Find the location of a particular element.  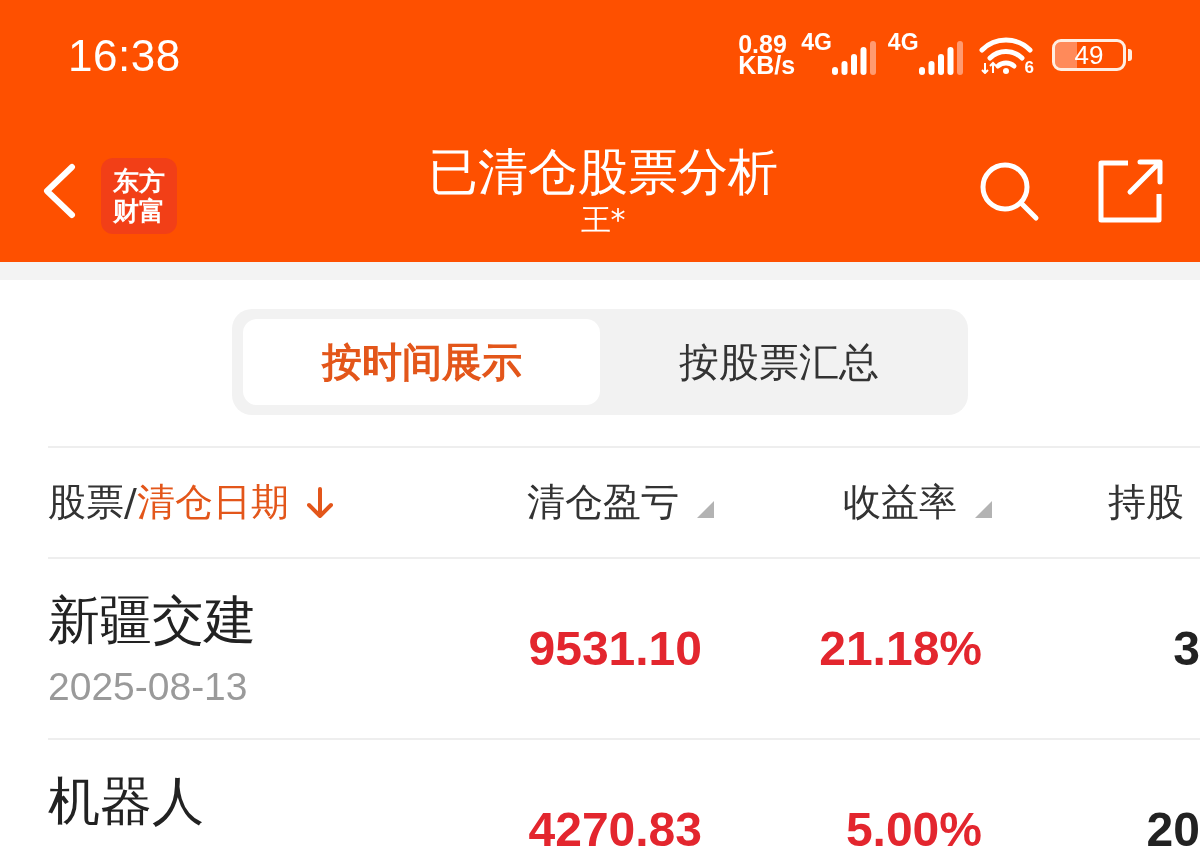

profit-value: 4270.83 is located at coordinates (615, 828).